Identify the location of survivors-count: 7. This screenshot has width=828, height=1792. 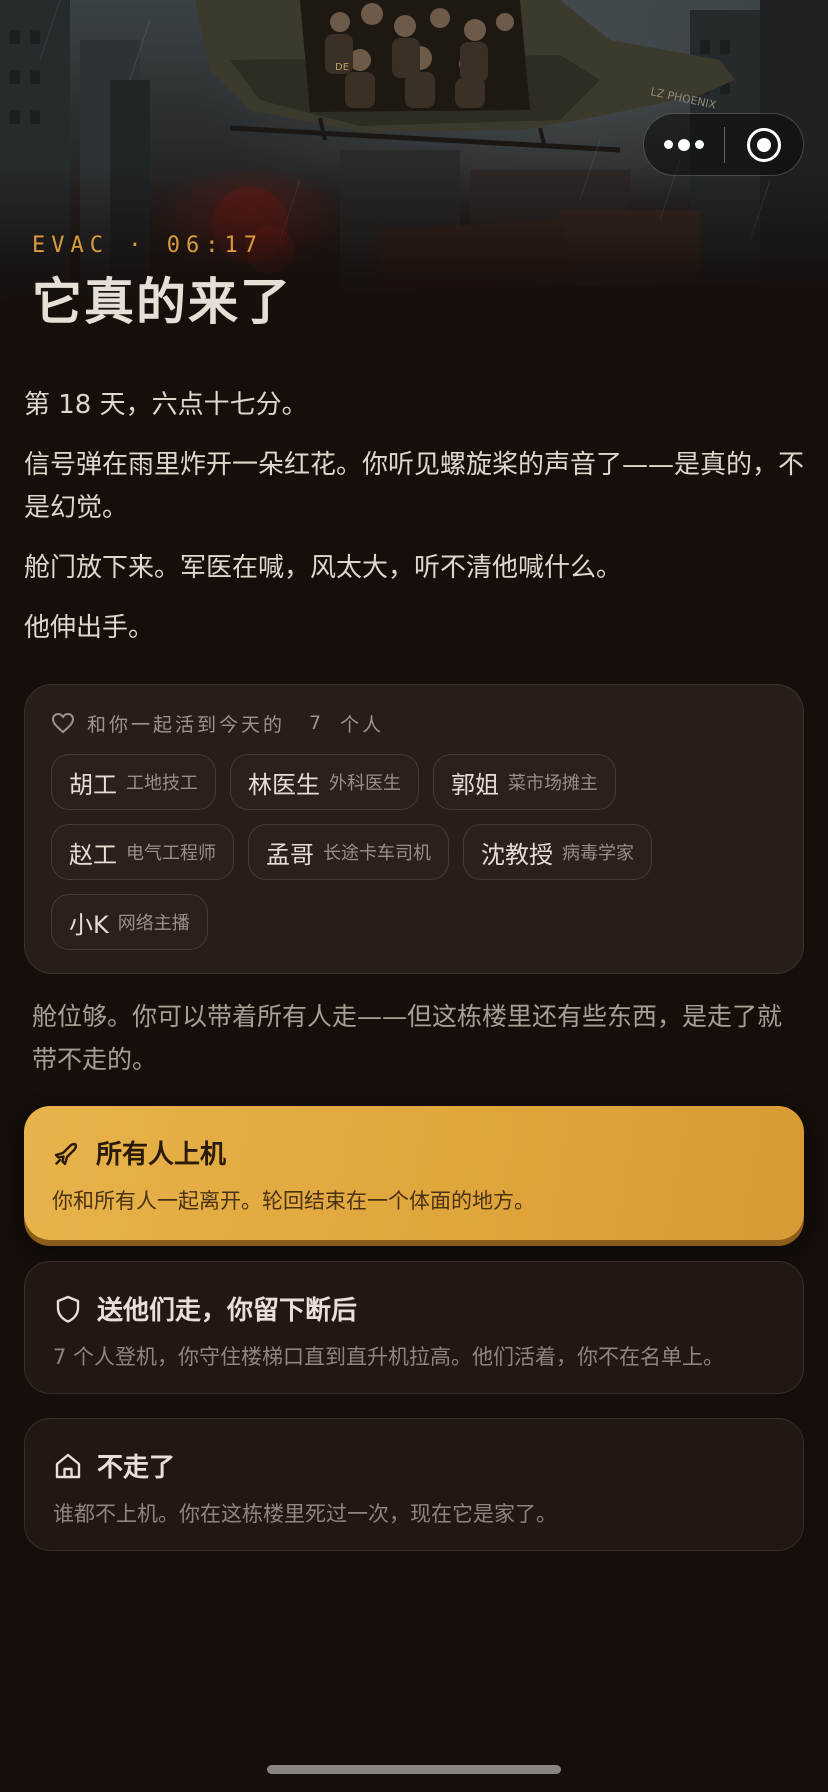
(317, 723).